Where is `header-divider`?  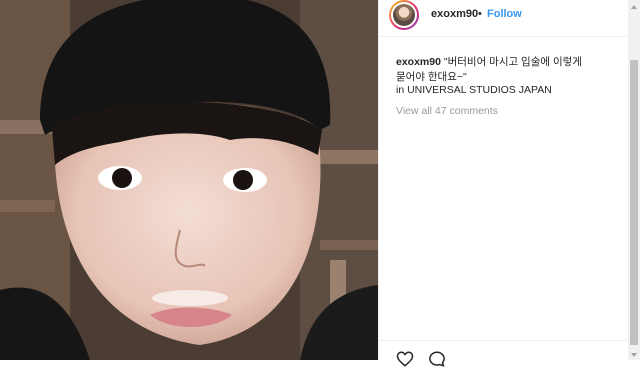 header-divider is located at coordinates (504, 36).